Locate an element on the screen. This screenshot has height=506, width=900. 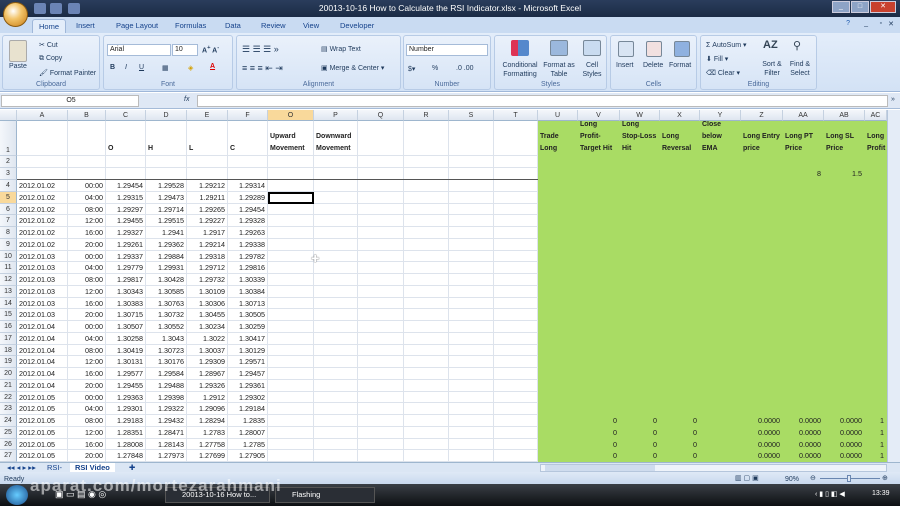
cell-value: 1.30552 is located at coordinates (166, 327).